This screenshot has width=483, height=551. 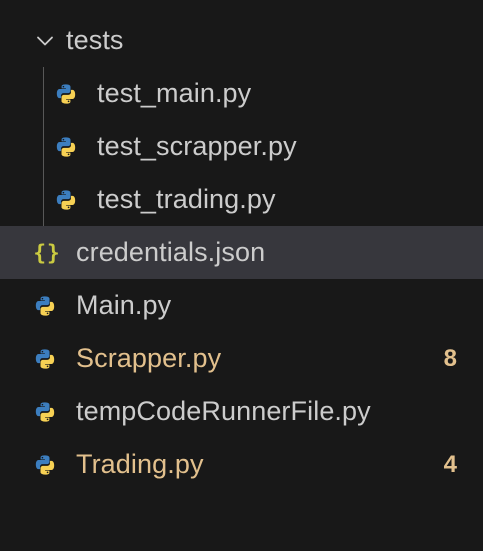 I want to click on json-icon: {}, so click(x=47, y=252).